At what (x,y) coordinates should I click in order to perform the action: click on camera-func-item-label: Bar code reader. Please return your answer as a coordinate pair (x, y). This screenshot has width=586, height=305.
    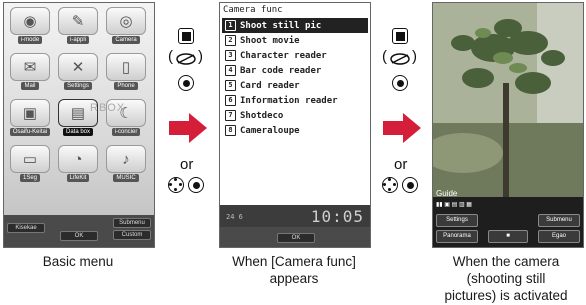
    Looking at the image, I should click on (281, 70).